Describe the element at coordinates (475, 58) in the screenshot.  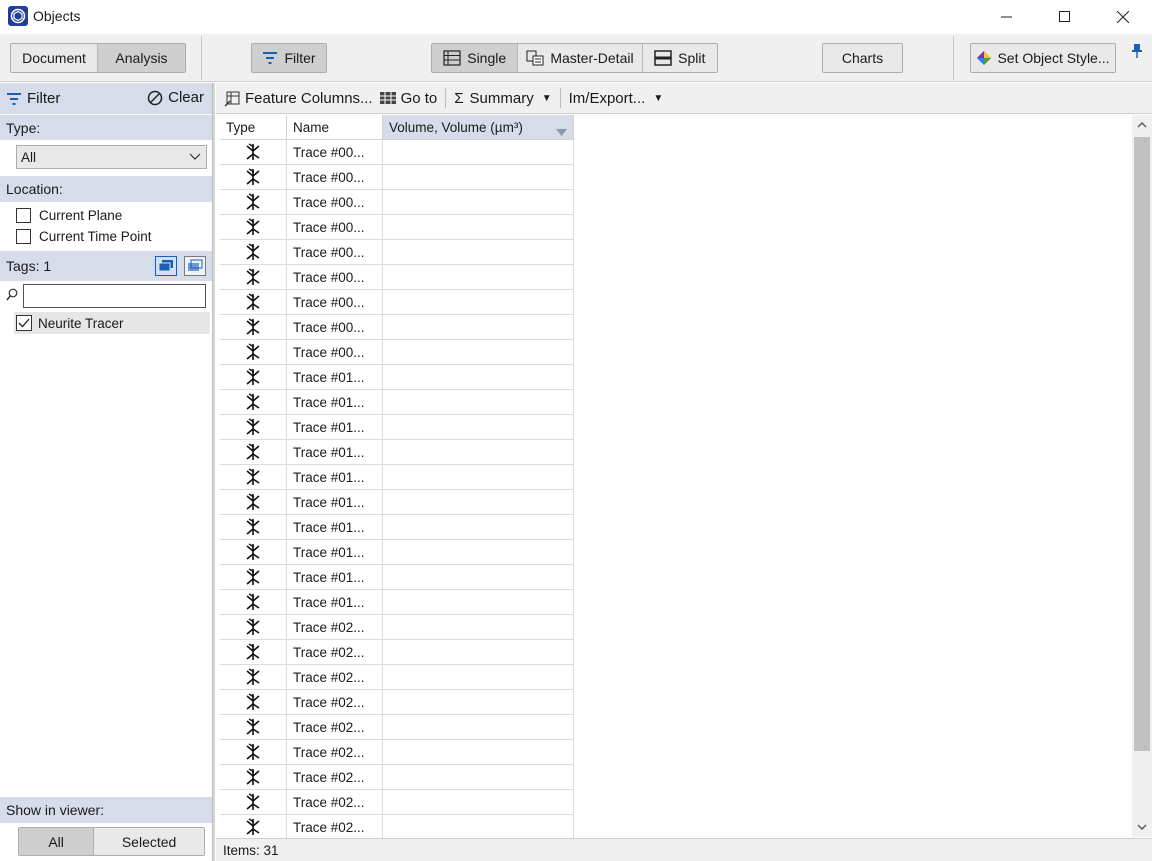
I see `single-view-button: Single` at that location.